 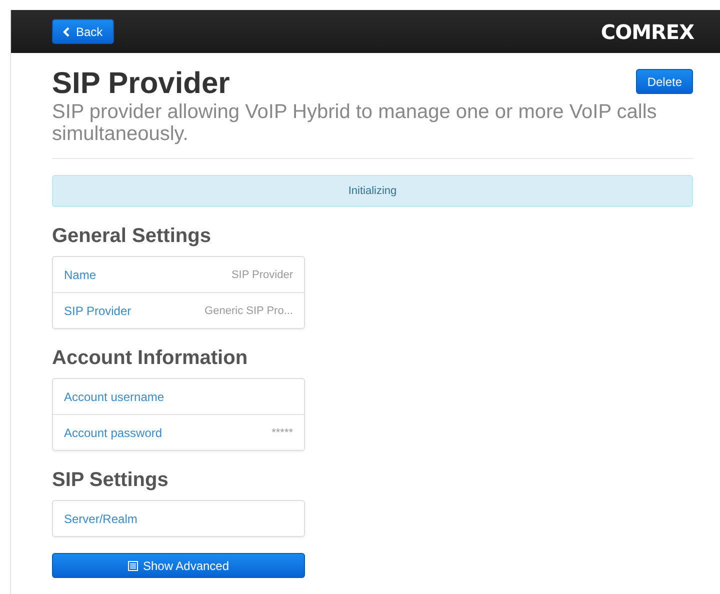 What do you see at coordinates (133, 565) in the screenshot?
I see `list-icon` at bounding box center [133, 565].